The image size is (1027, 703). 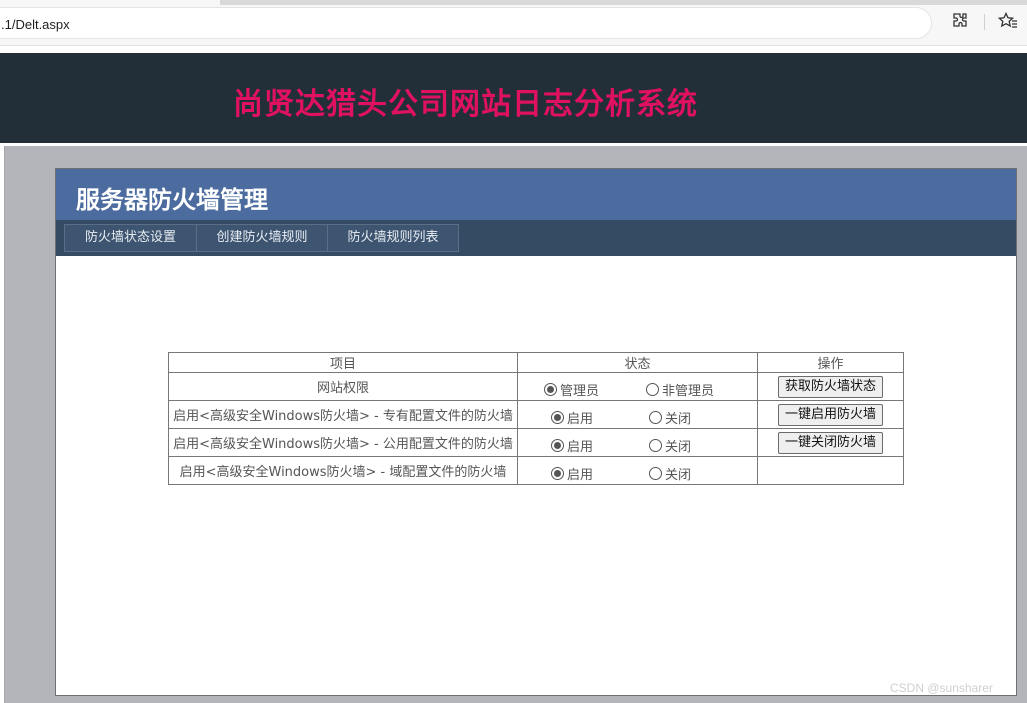 I want to click on row-item-label: 启用<高级安全Windows防火墙> - 公用配置文件的防火墙, so click(x=343, y=442).